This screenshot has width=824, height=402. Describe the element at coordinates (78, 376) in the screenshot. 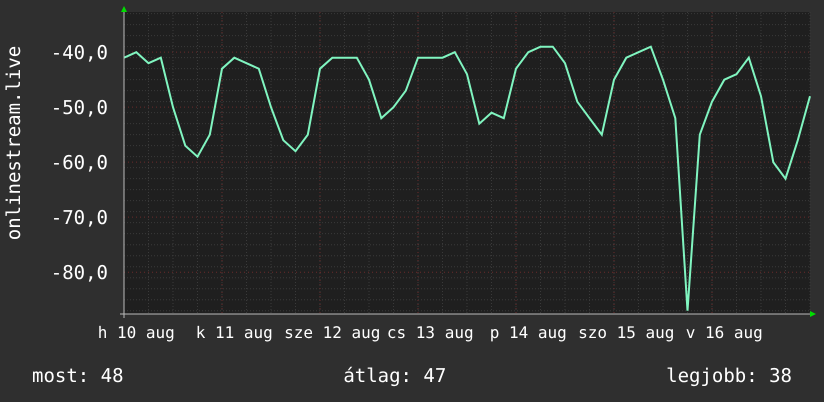

I see `stat-text: most: 48` at that location.